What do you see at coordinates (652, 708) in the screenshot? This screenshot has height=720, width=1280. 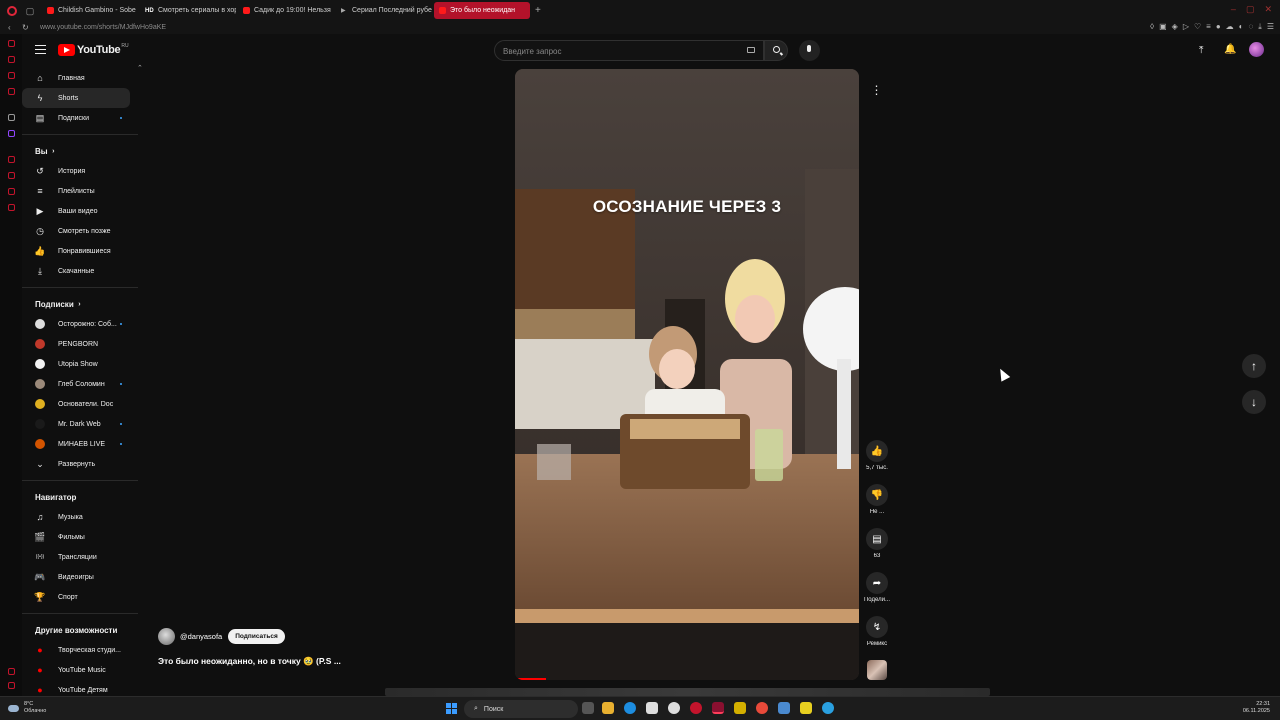 I see `store-icon` at bounding box center [652, 708].